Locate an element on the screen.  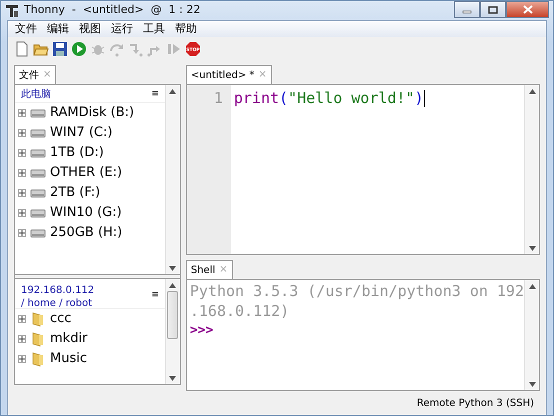
host-label: 192.168.0.112 is located at coordinates (57, 291).